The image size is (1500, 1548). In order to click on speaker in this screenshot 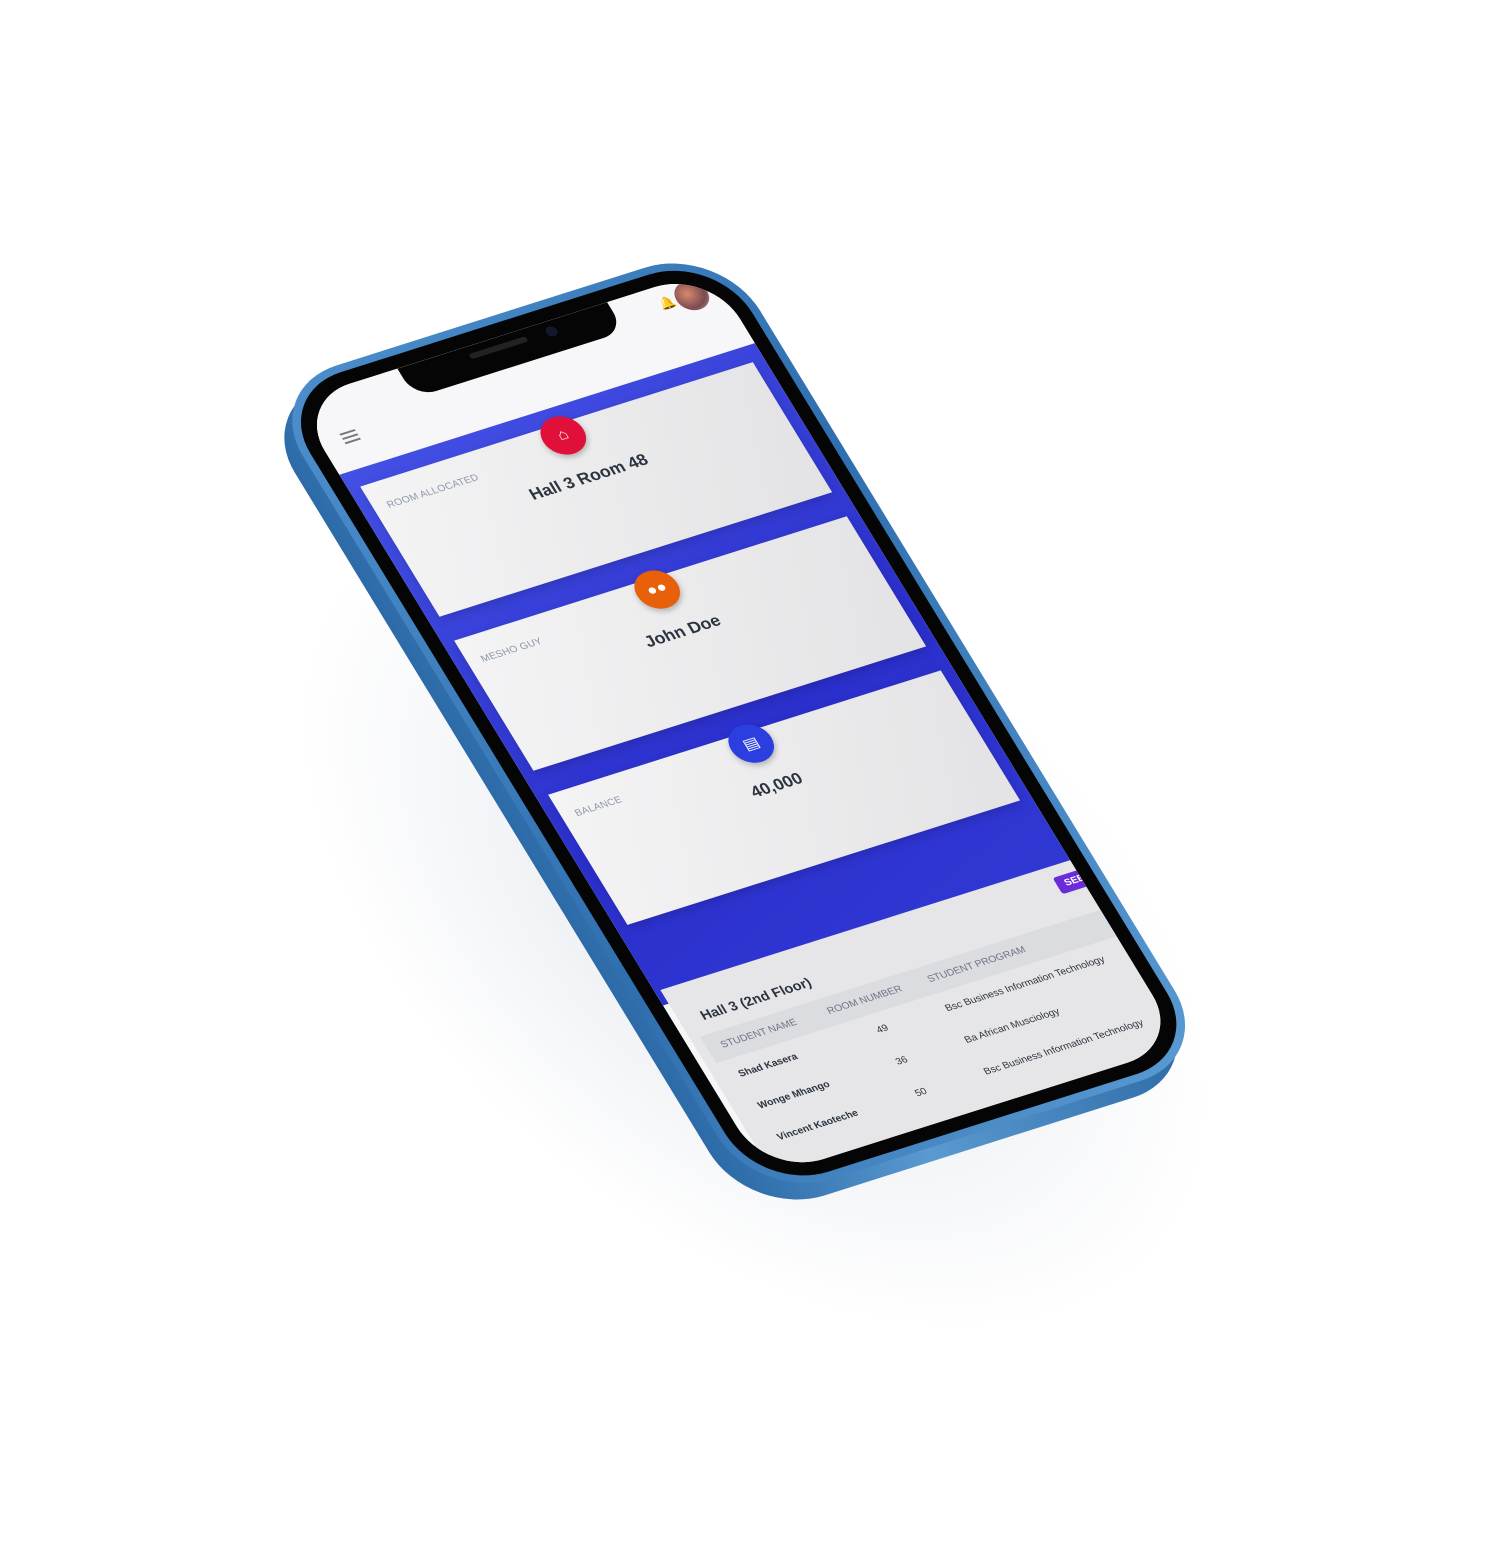, I will do `click(498, 348)`.